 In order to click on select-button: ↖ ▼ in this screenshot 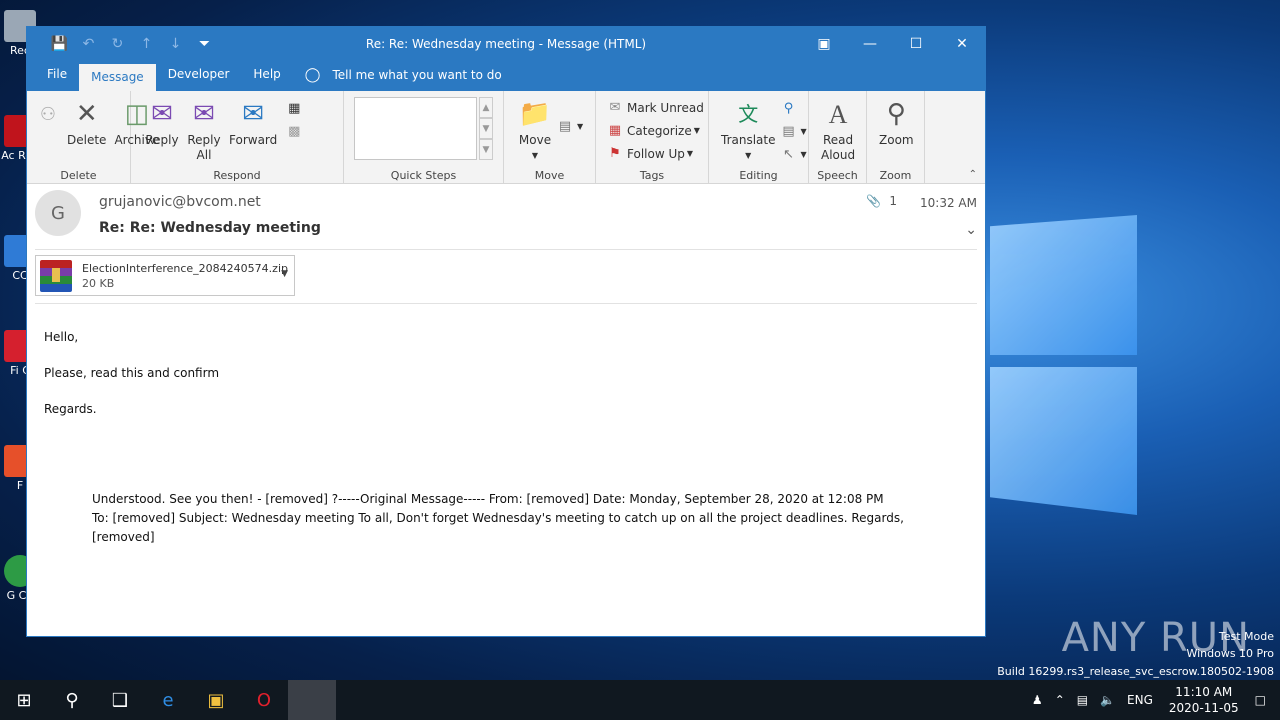, I will do `click(793, 154)`.